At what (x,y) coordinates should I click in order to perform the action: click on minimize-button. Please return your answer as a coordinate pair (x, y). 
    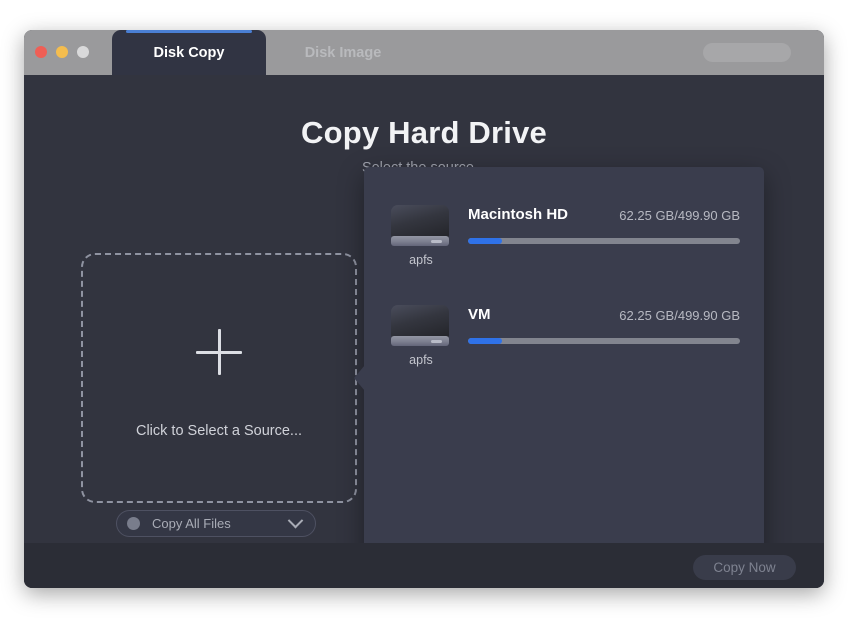
    Looking at the image, I should click on (62, 52).